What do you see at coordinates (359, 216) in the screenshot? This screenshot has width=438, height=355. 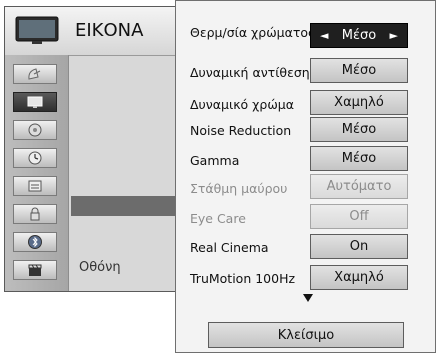 I see `eye-care-button: Off` at bounding box center [359, 216].